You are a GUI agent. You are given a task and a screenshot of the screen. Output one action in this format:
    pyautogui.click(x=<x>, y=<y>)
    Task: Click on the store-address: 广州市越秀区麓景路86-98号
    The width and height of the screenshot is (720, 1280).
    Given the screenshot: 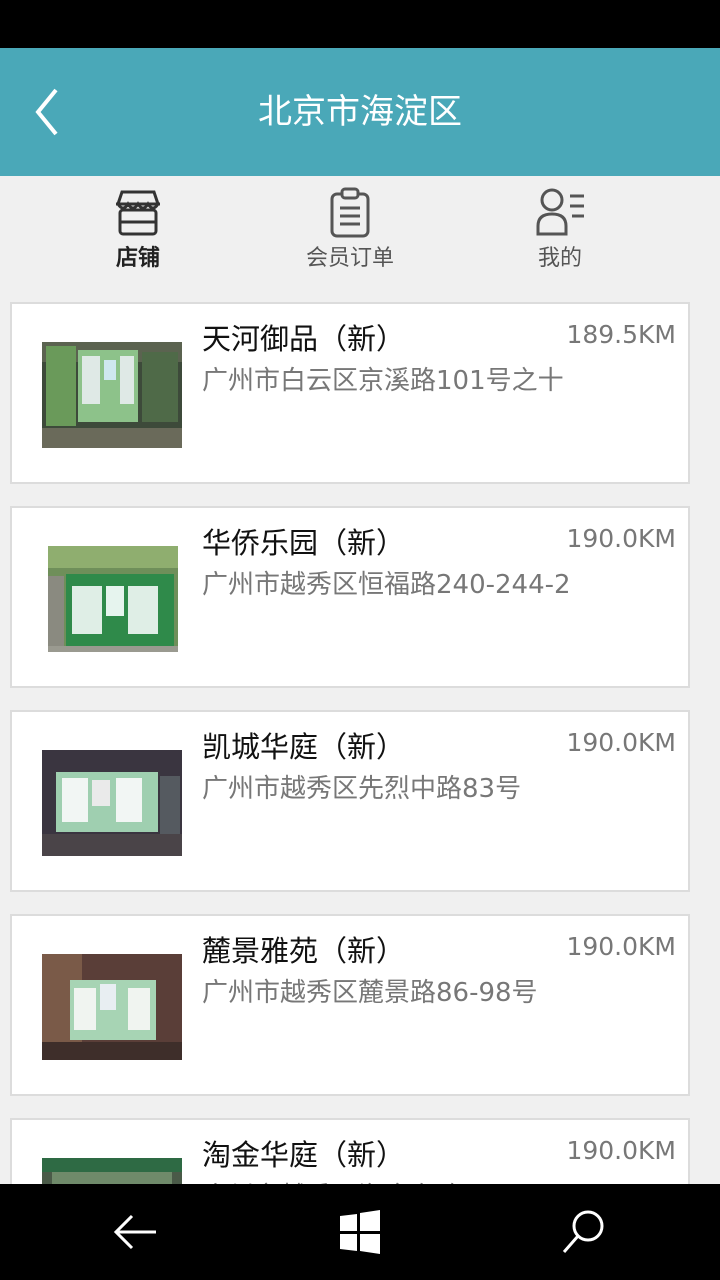 What is the action you would take?
    pyautogui.click(x=370, y=993)
    